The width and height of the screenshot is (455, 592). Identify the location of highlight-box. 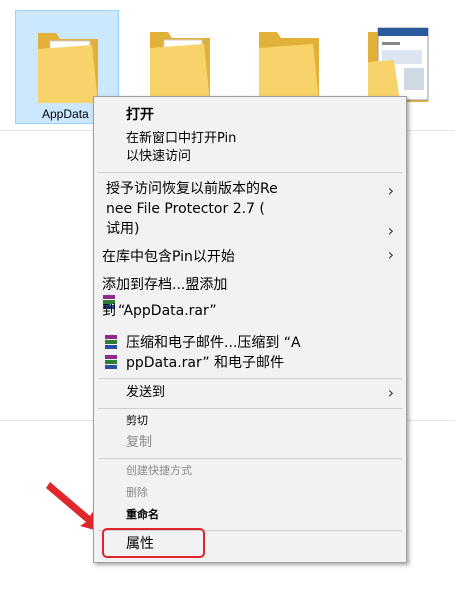
(153, 543).